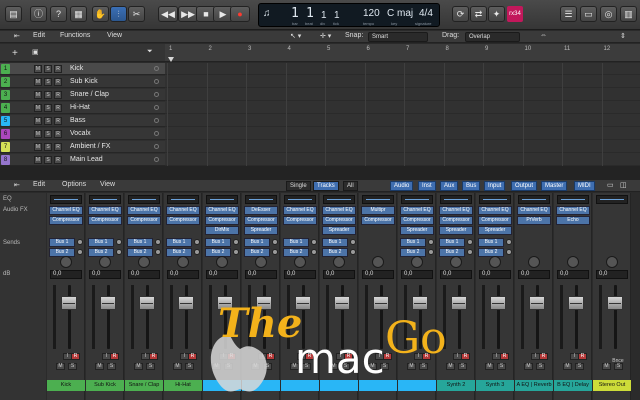 The image size is (640, 400). What do you see at coordinates (183, 385) in the screenshot?
I see `channel-name: Hi-Hat` at bounding box center [183, 385].